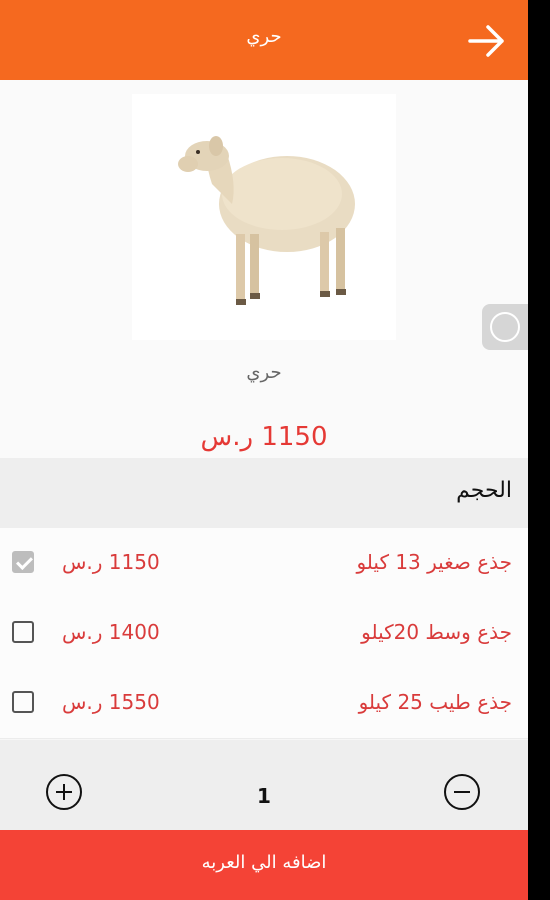  Describe the element at coordinates (264, 796) in the screenshot. I see `quantity-value: 1` at that location.